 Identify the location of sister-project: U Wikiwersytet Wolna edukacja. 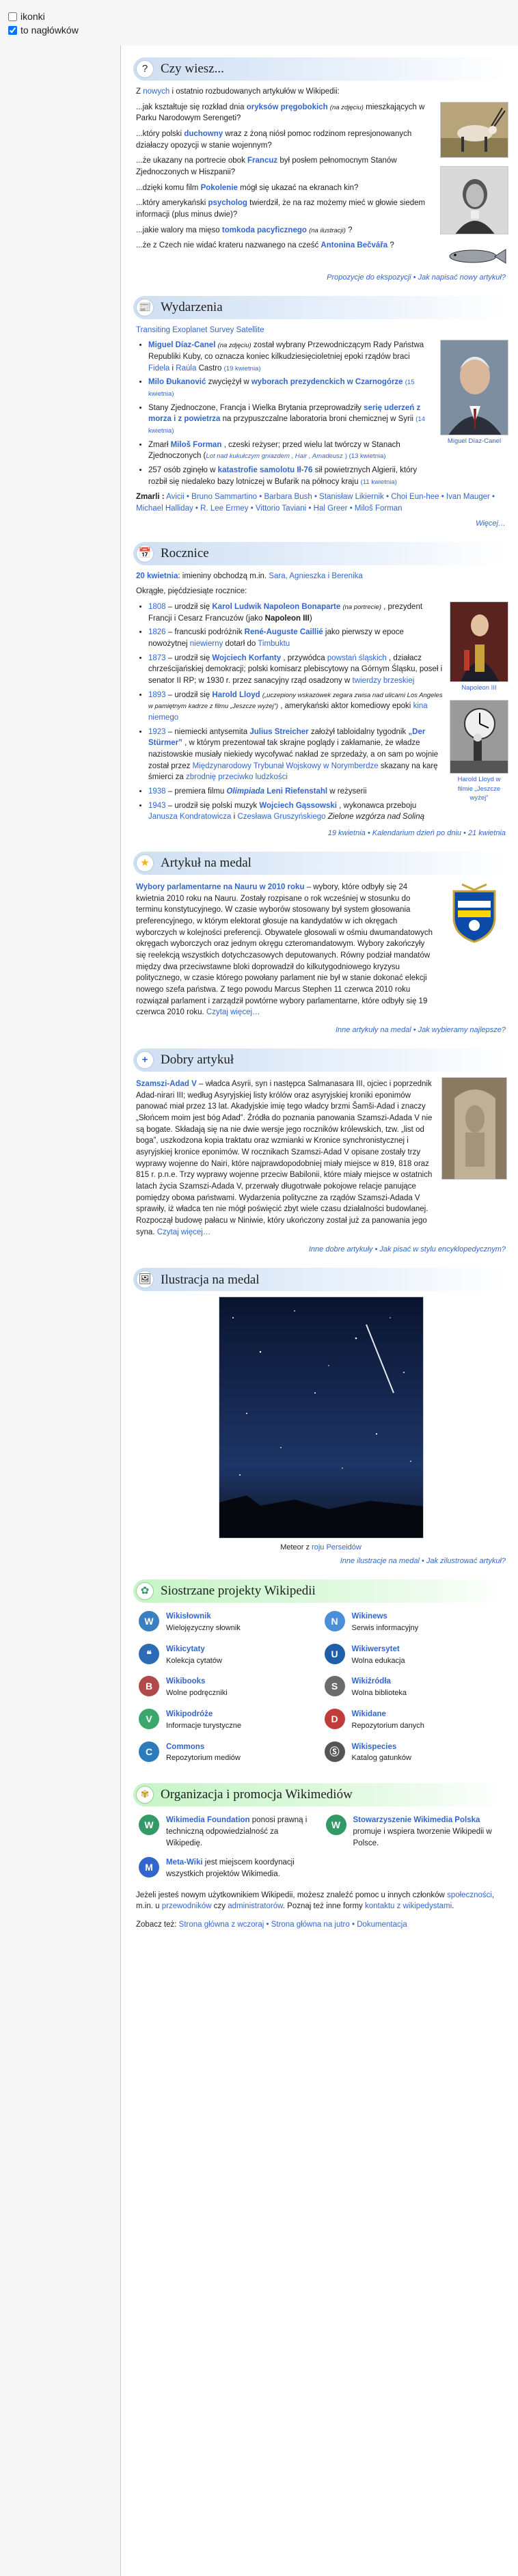
(414, 1655).